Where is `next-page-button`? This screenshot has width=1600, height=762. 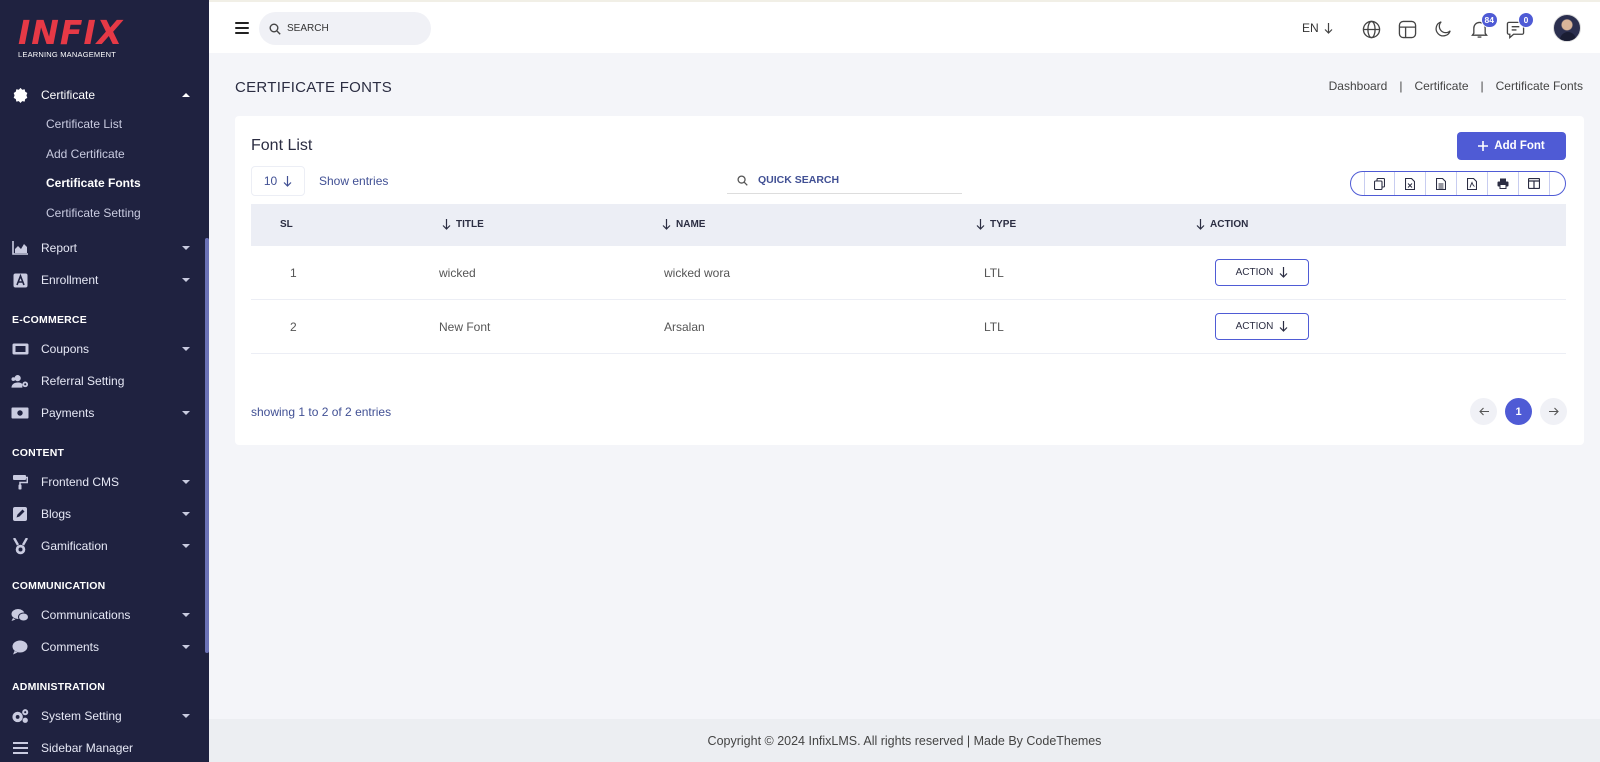
next-page-button is located at coordinates (1553, 411).